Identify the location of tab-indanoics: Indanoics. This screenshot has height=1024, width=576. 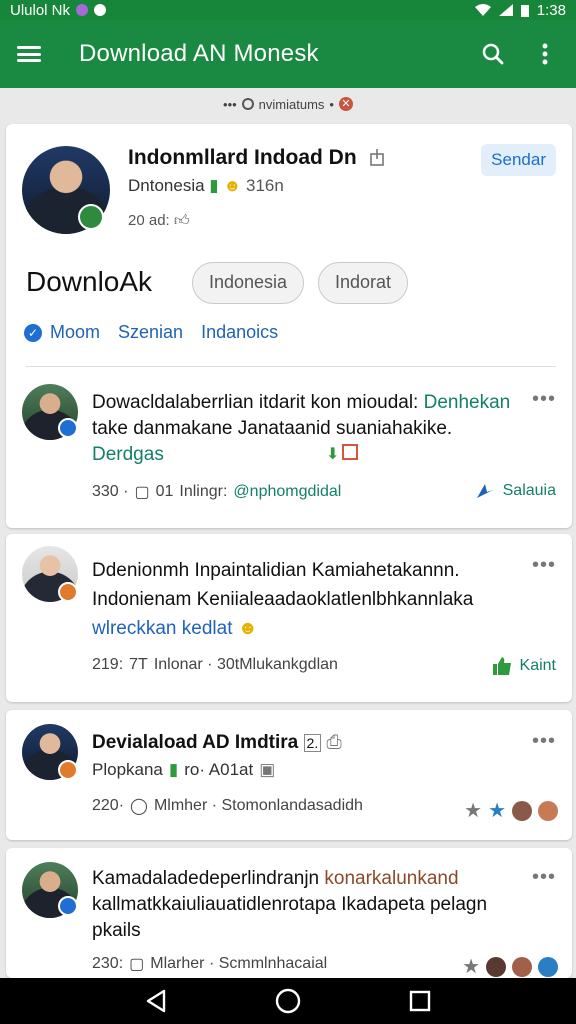
(239, 332).